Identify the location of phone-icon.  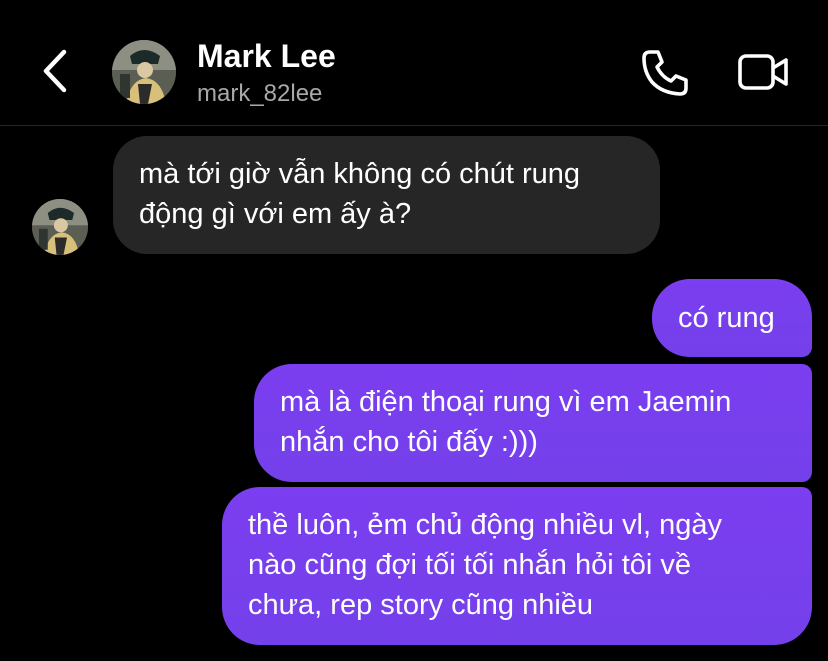
(665, 73).